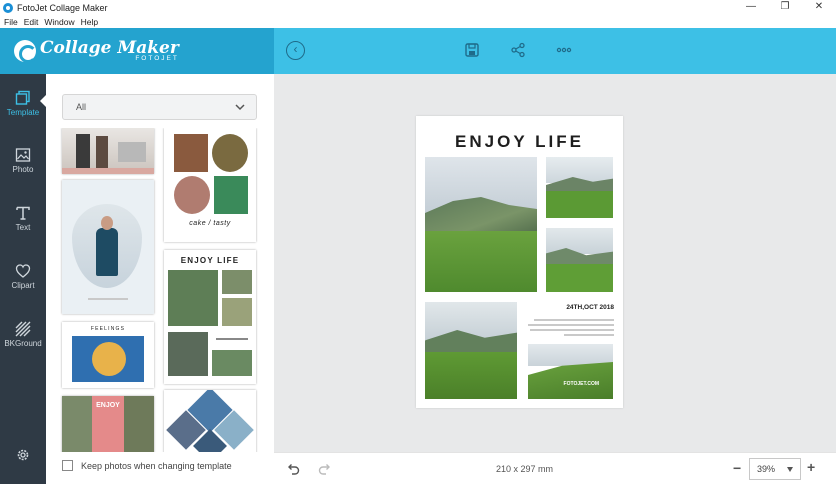  Describe the element at coordinates (108, 424) in the screenshot. I see `template-thumb: ENJOY` at that location.